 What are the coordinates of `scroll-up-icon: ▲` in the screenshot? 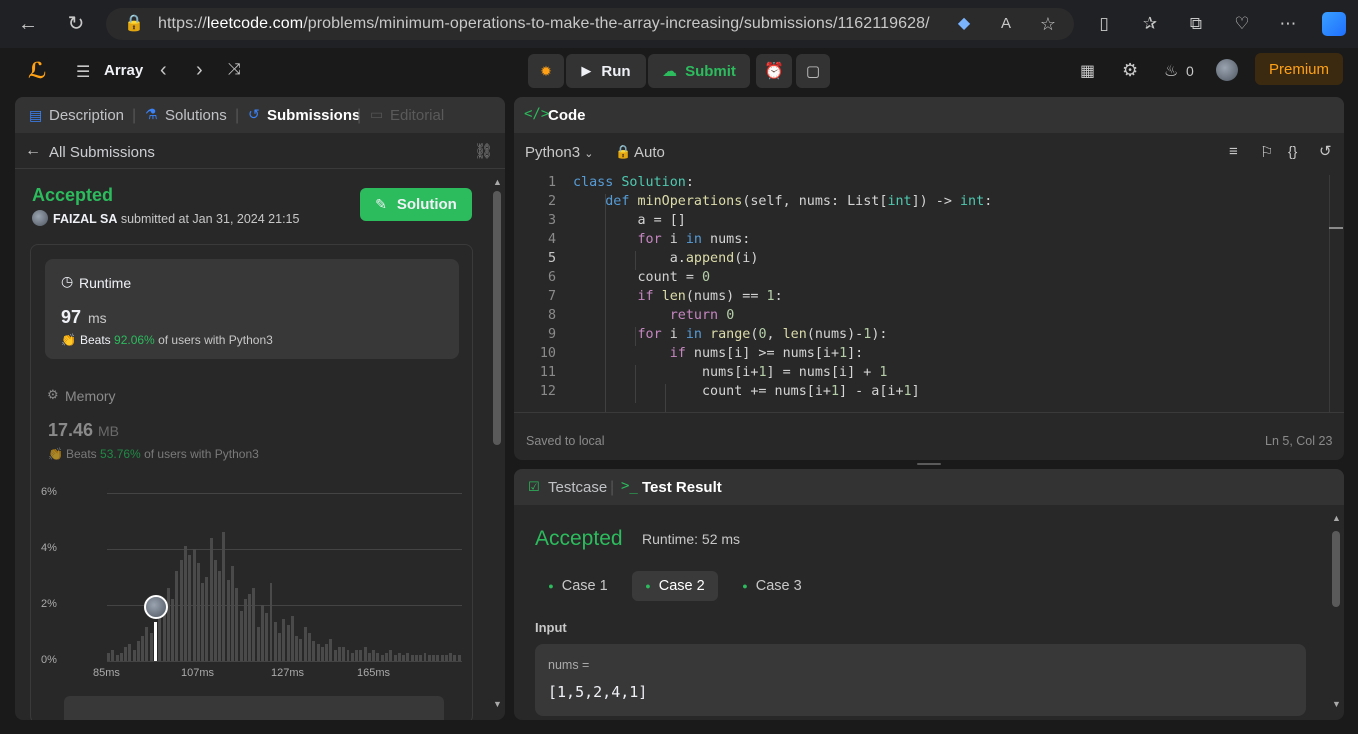 It's located at (1336, 518).